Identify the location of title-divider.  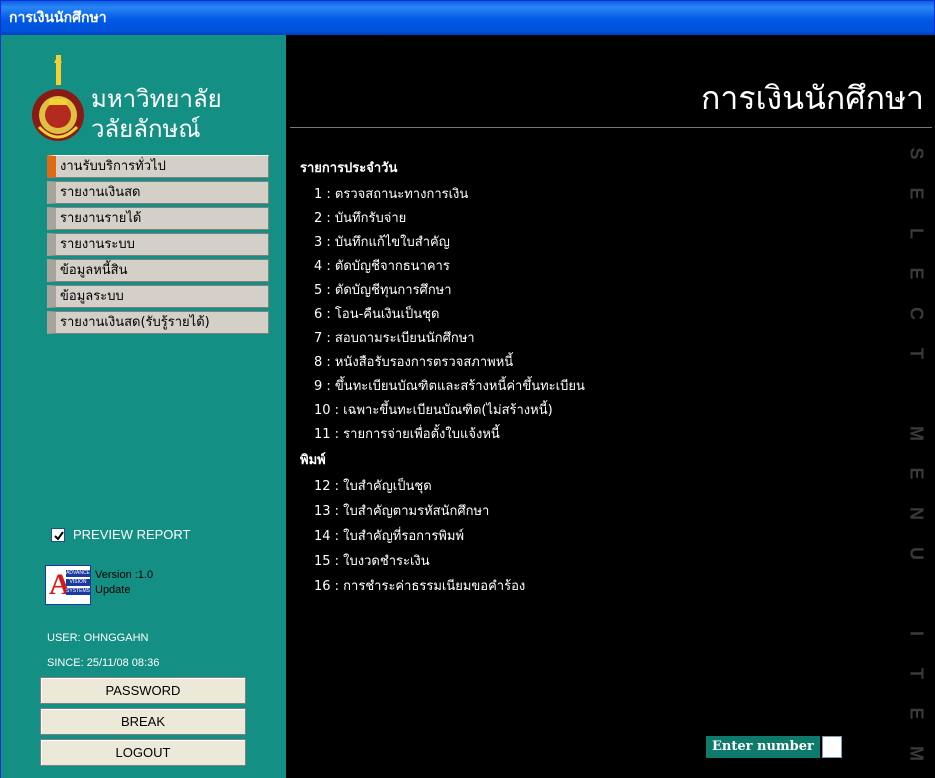
(611, 127).